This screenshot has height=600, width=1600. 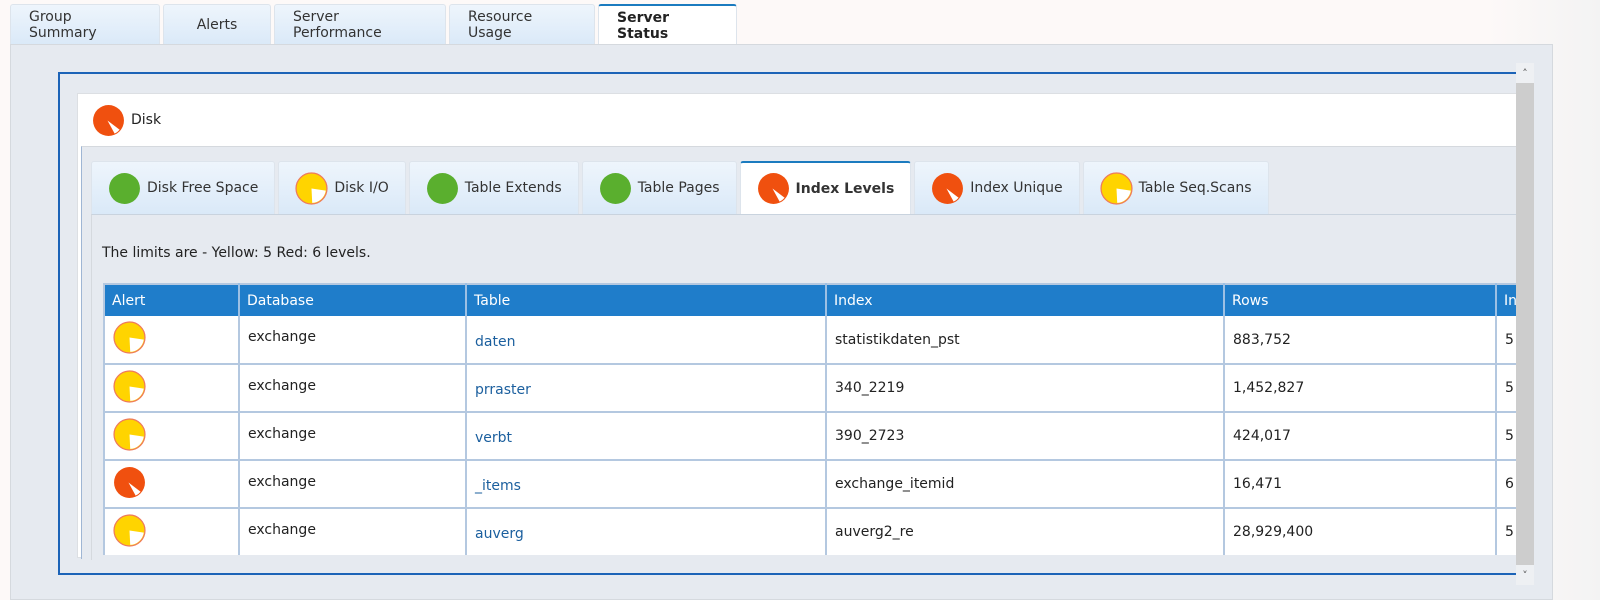 I want to click on tab-index-unique: Index Unique, so click(x=997, y=187).